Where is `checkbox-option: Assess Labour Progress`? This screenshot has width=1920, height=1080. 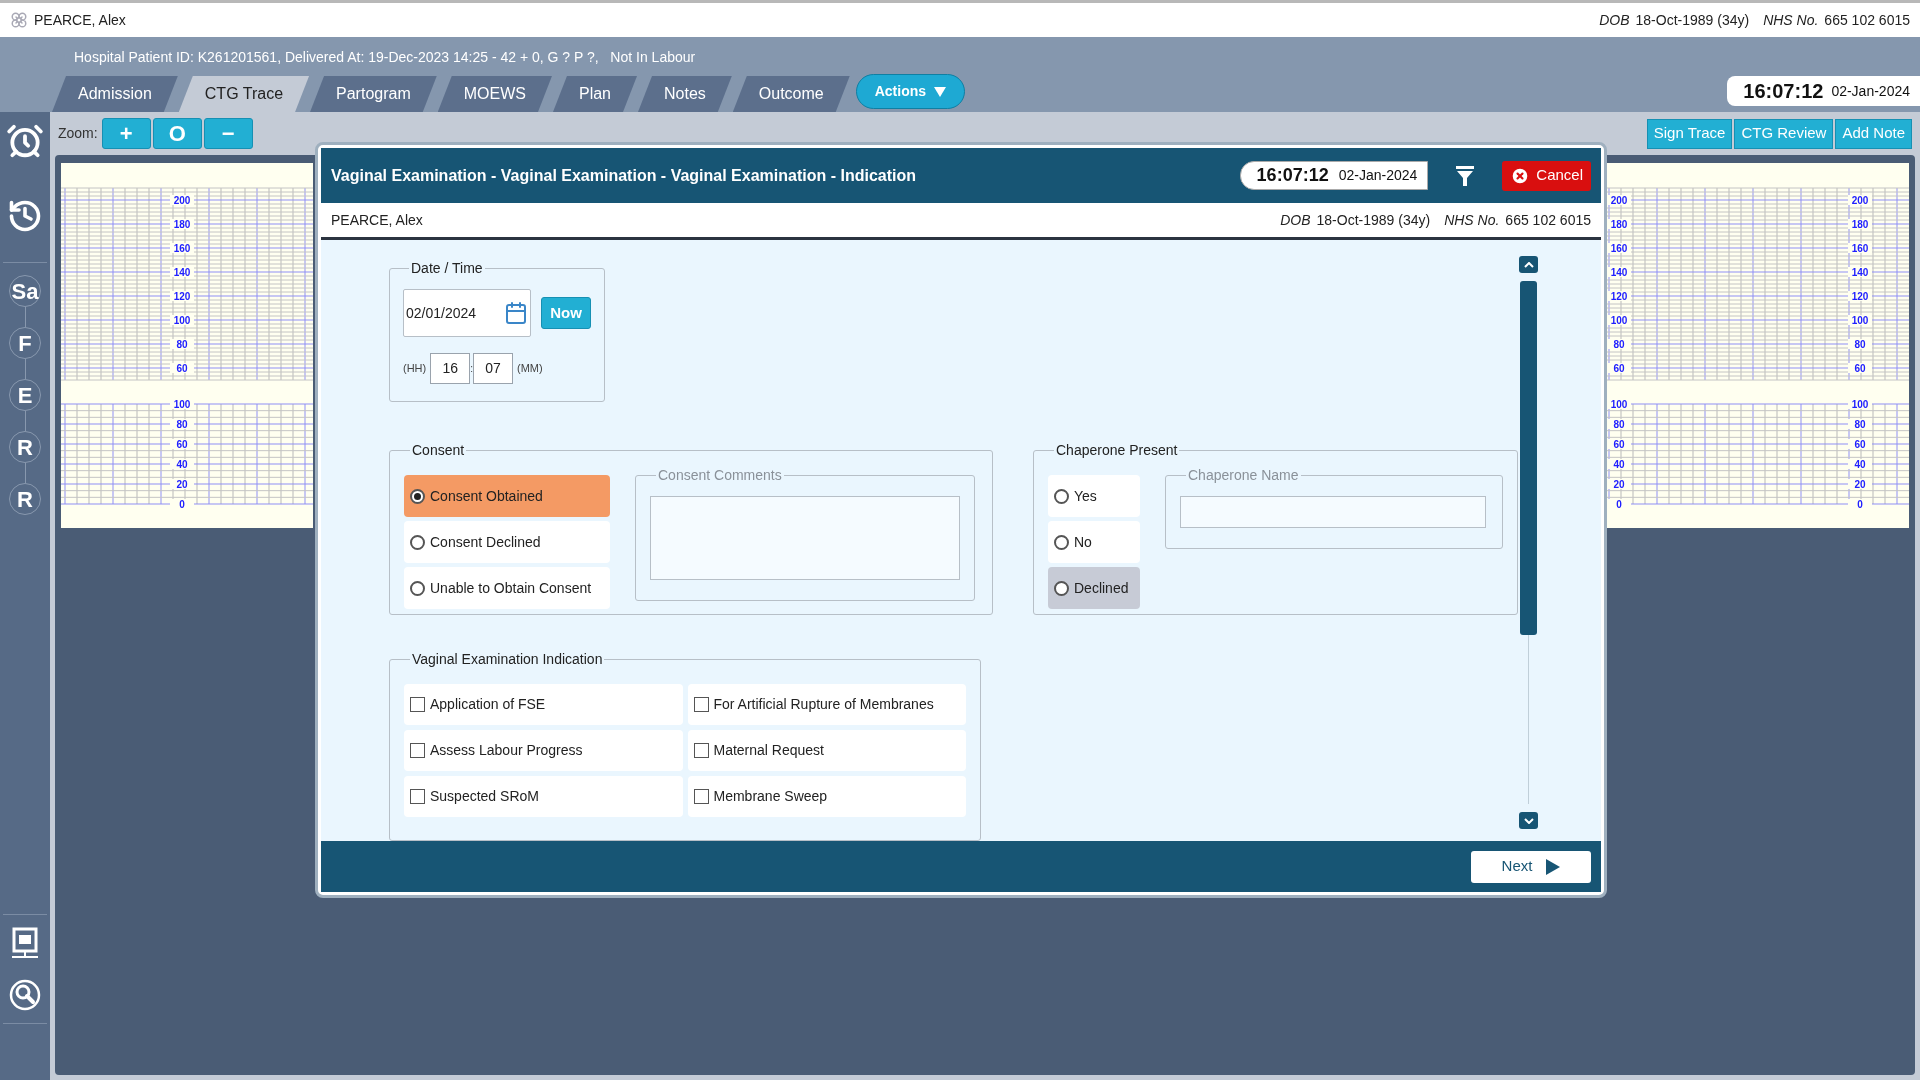
checkbox-option: Assess Labour Progress is located at coordinates (543, 750).